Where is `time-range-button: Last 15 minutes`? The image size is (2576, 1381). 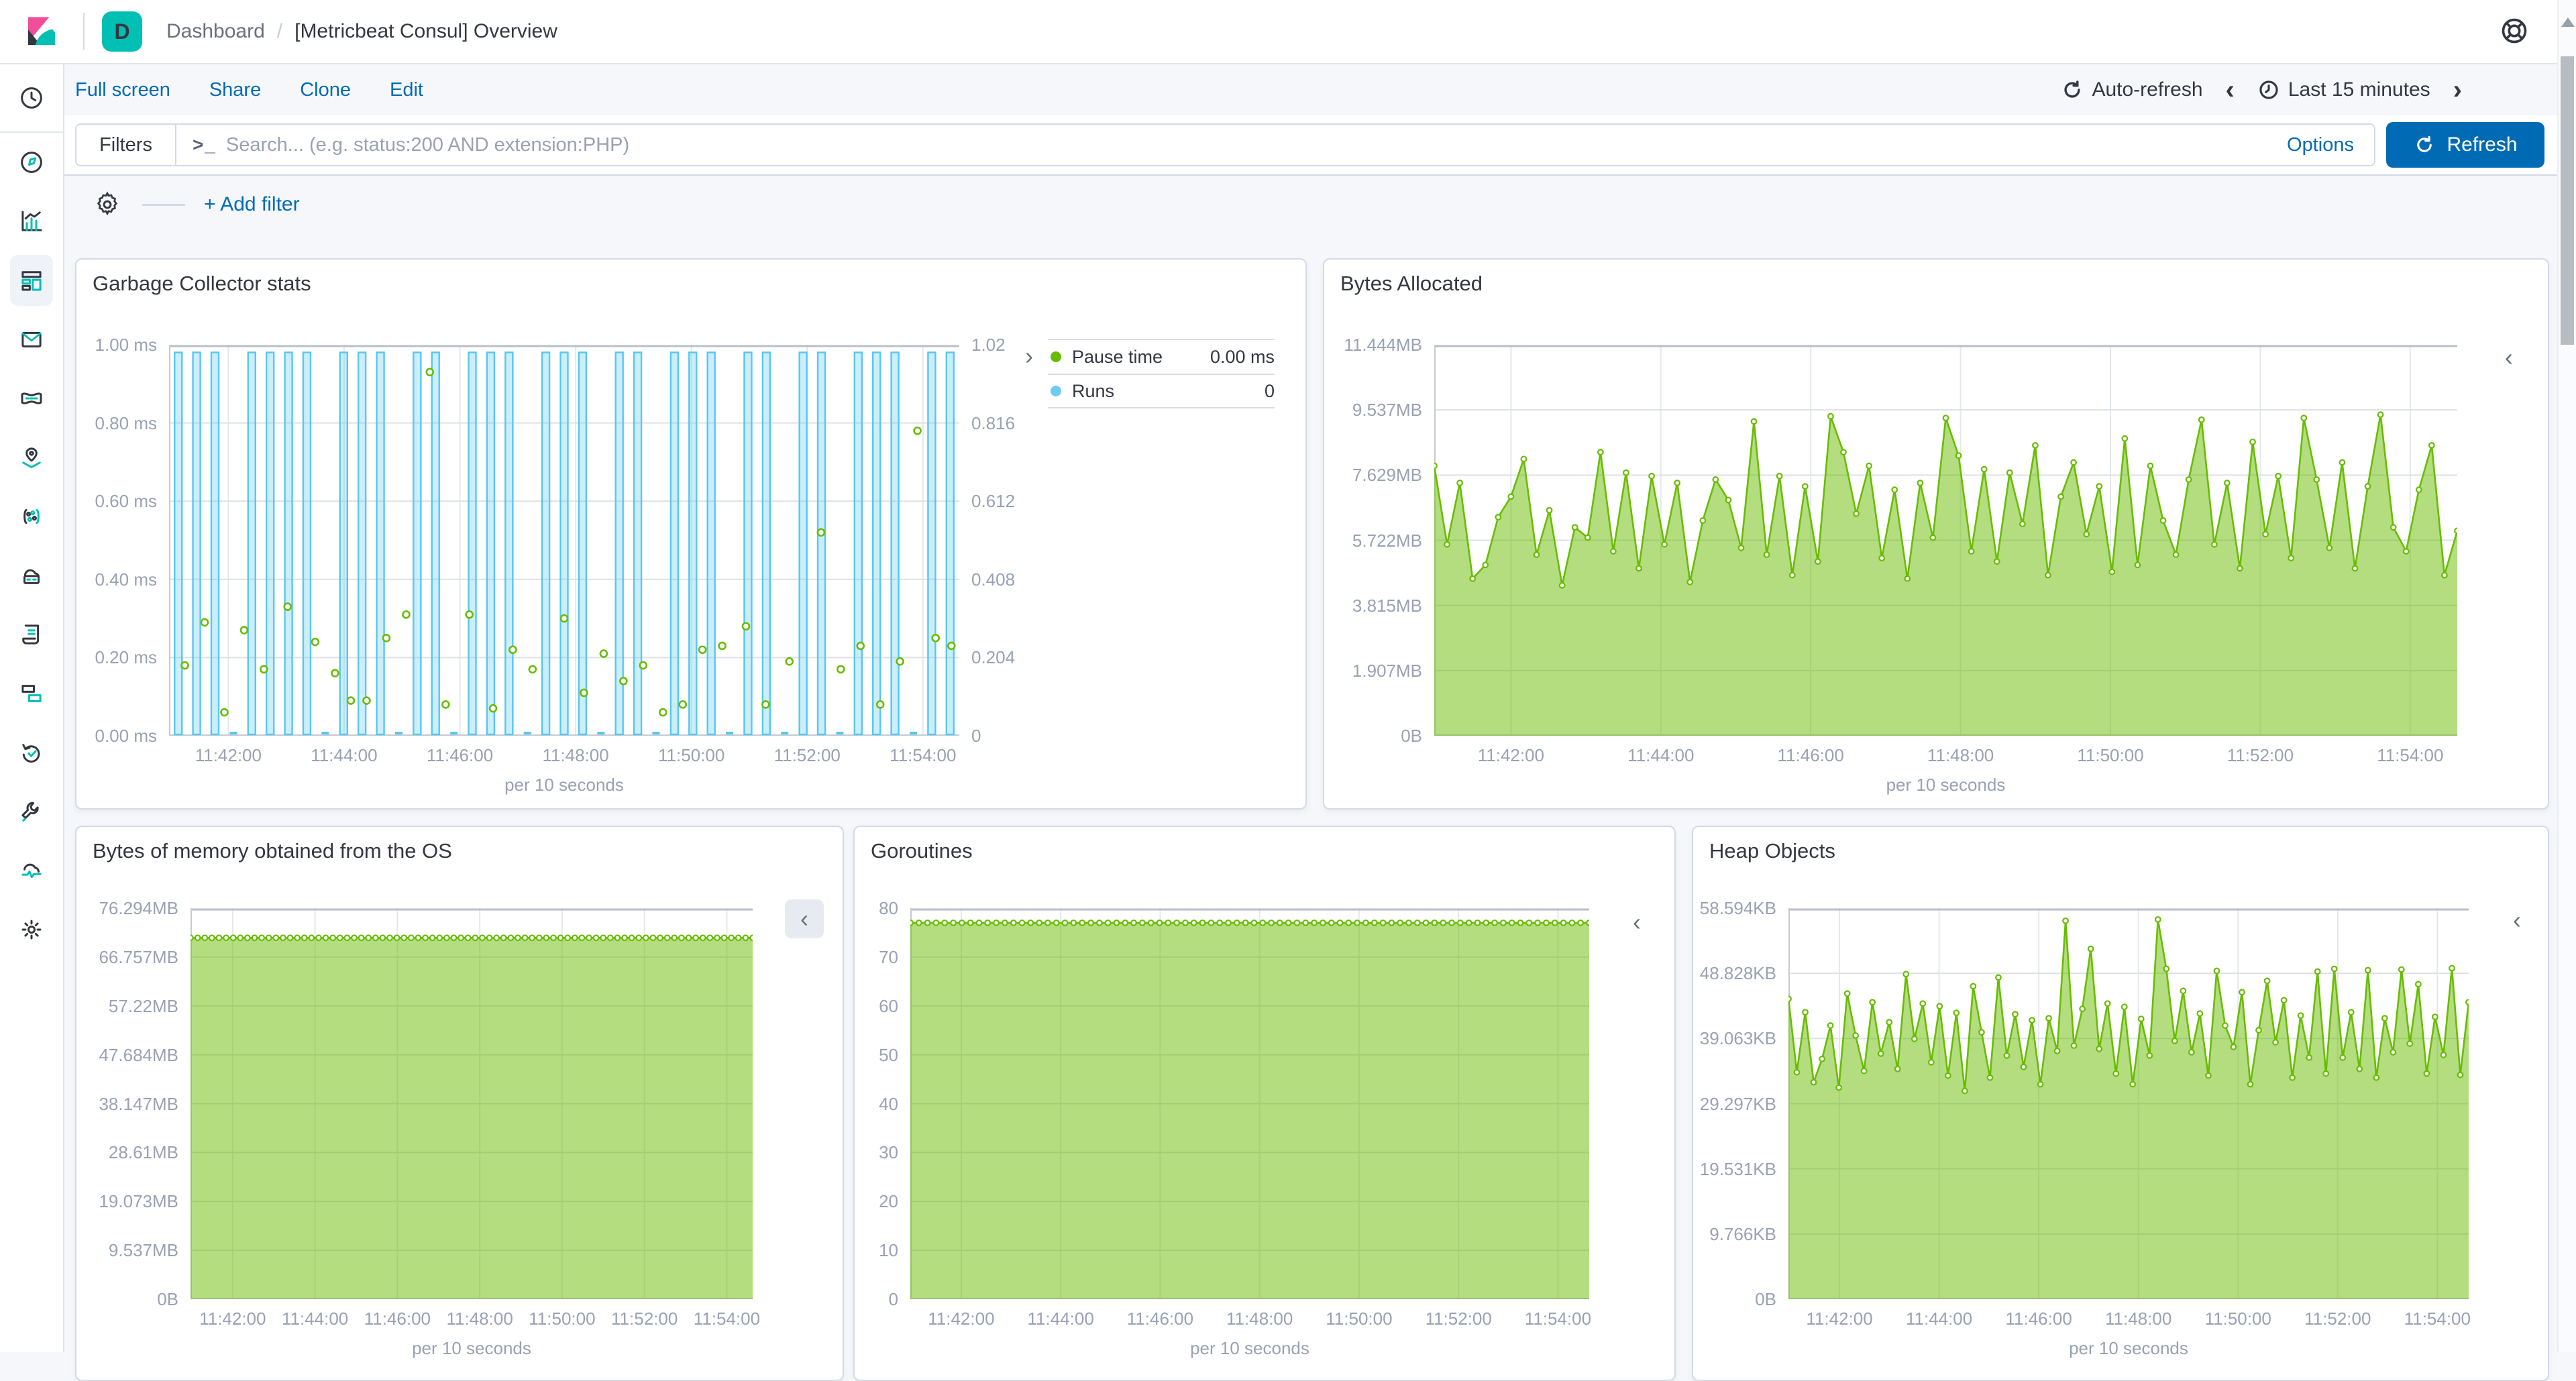
time-range-button: Last 15 minutes is located at coordinates (2343, 89).